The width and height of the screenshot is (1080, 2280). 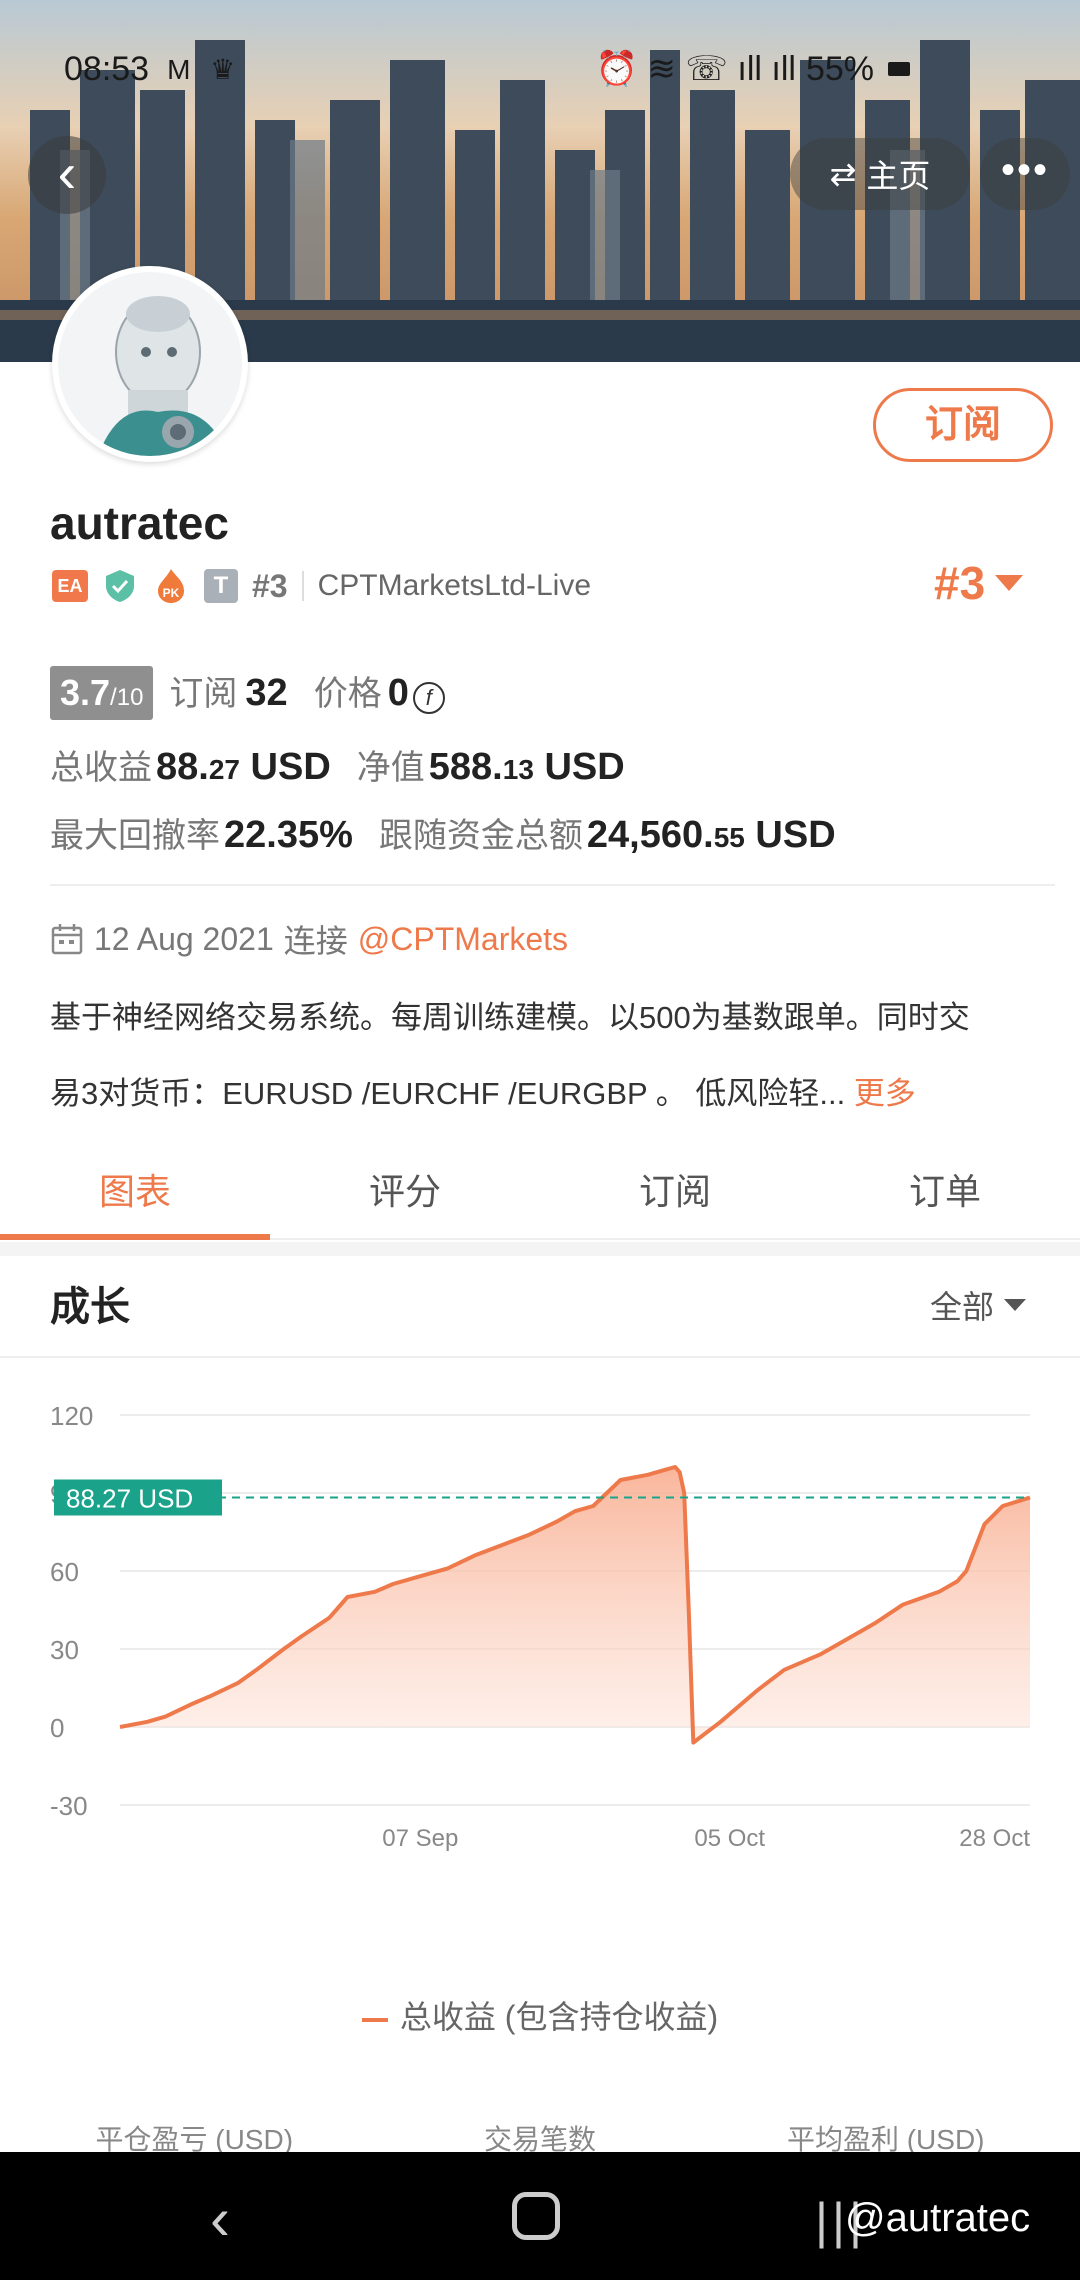 What do you see at coordinates (129, 1498) in the screenshot?
I see `current-value-label: 88.27 USD` at bounding box center [129, 1498].